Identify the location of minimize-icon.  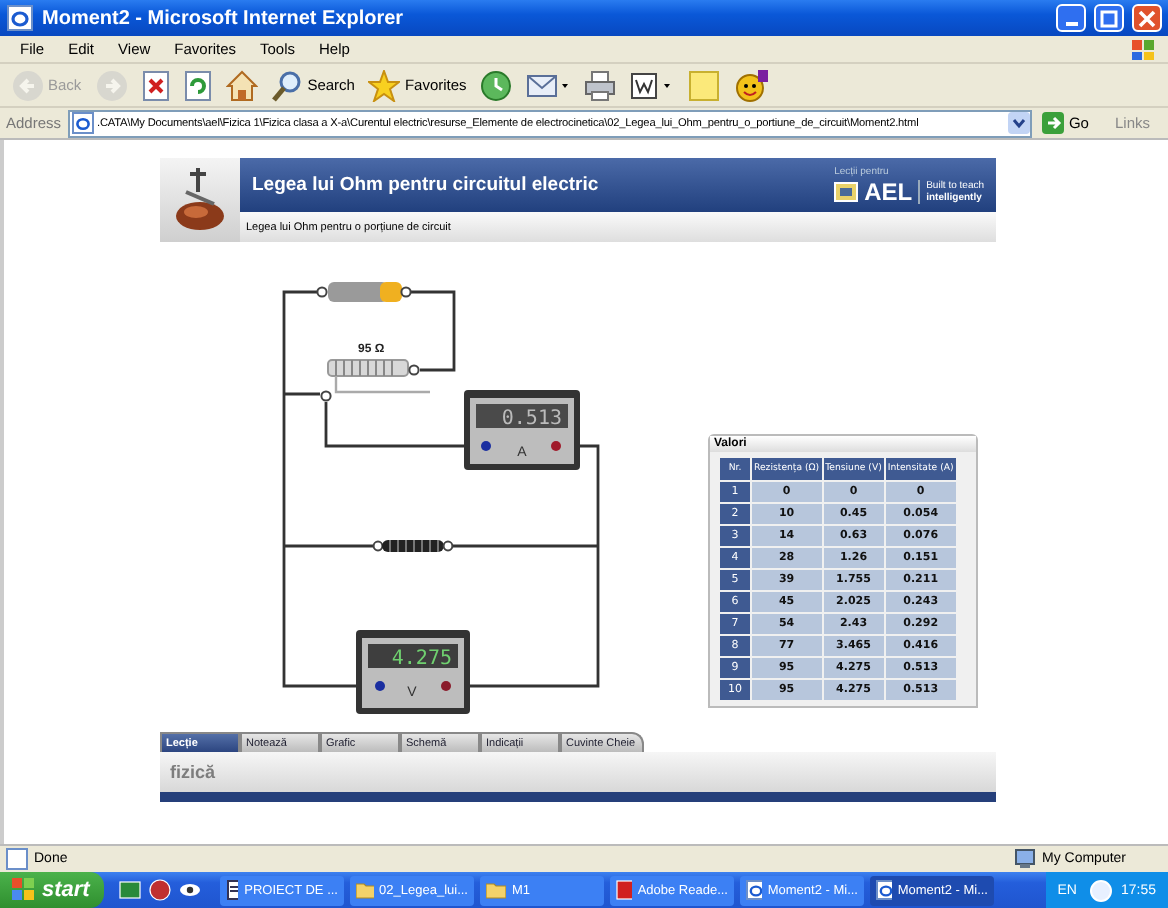
(1071, 23).